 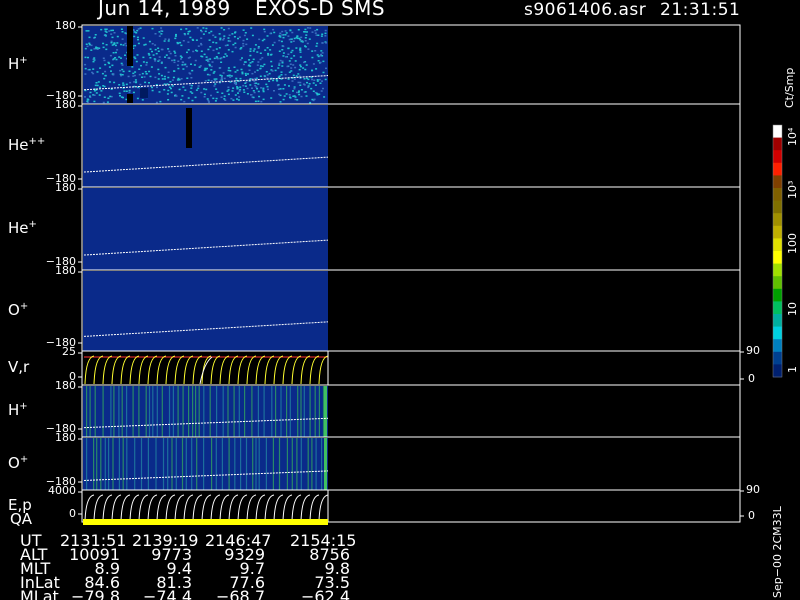 What do you see at coordinates (65, 385) in the screenshot?
I see `ytick-top-h-plus-2: 180` at bounding box center [65, 385].